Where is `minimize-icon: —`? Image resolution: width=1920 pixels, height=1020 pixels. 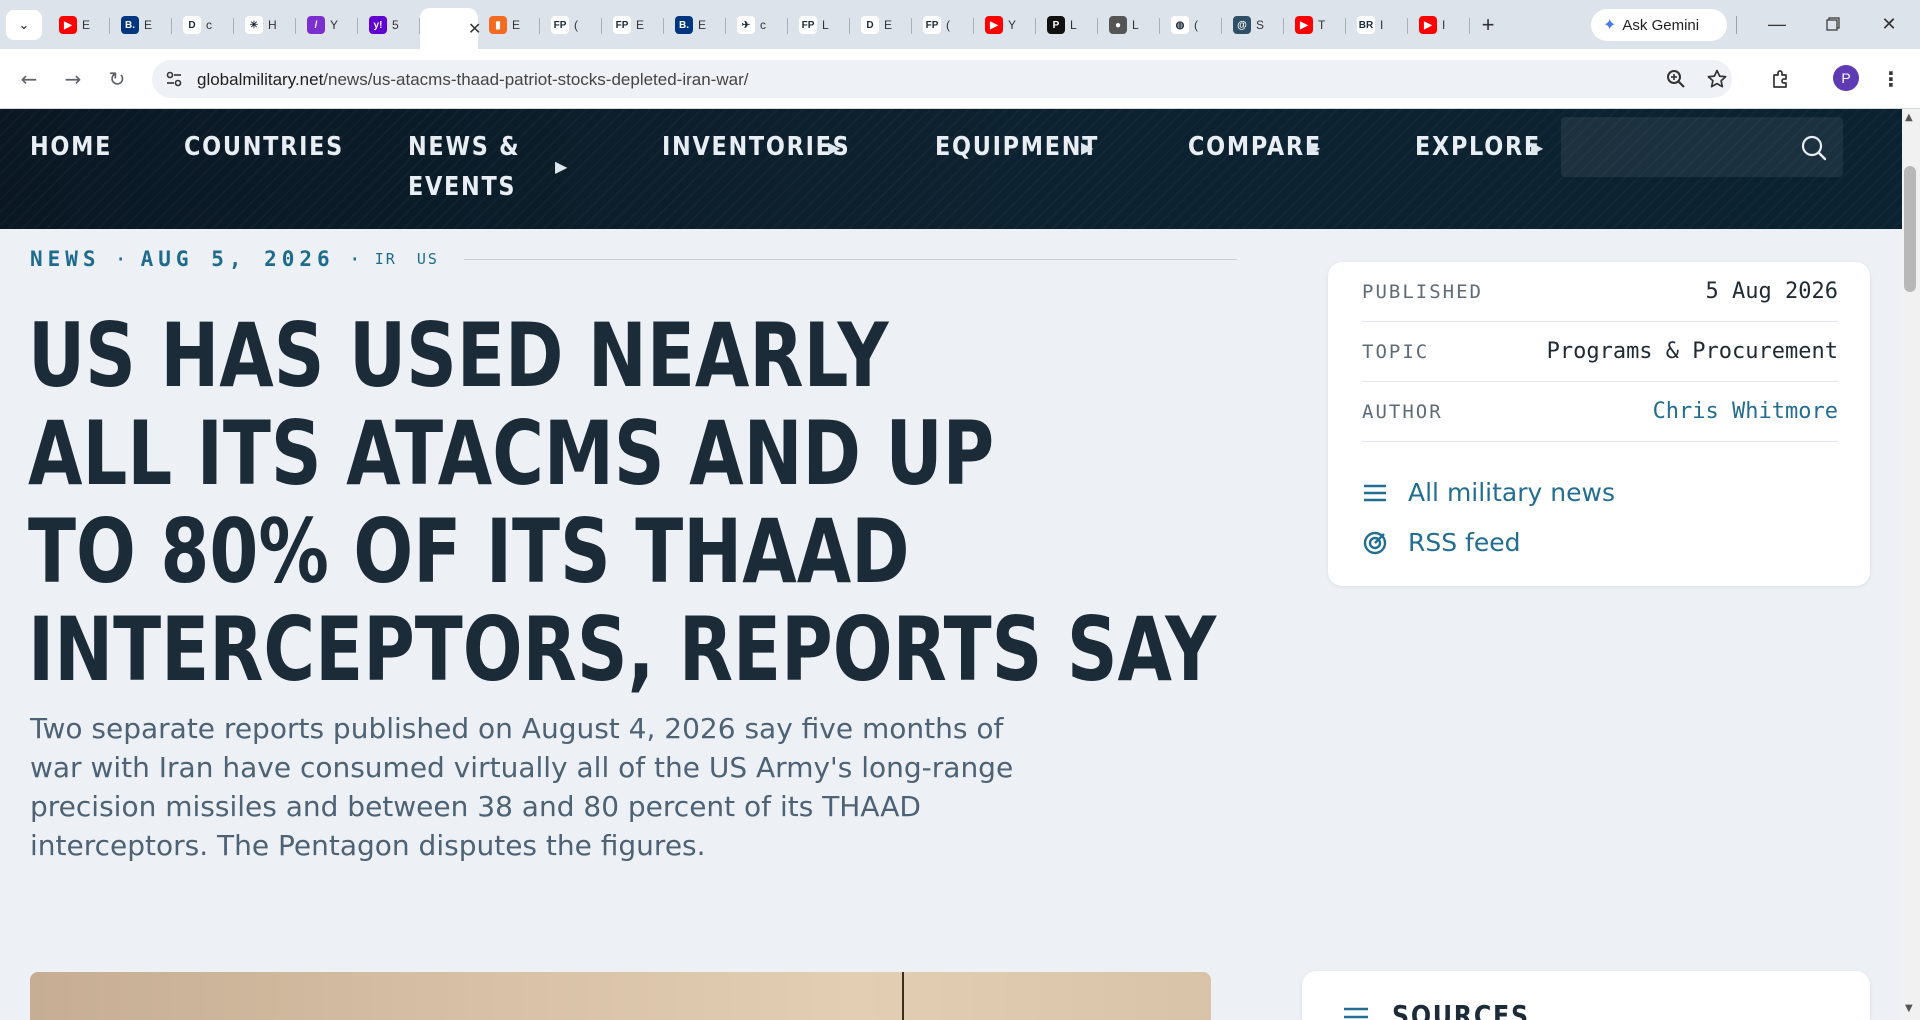
minimize-icon: — is located at coordinates (1777, 23).